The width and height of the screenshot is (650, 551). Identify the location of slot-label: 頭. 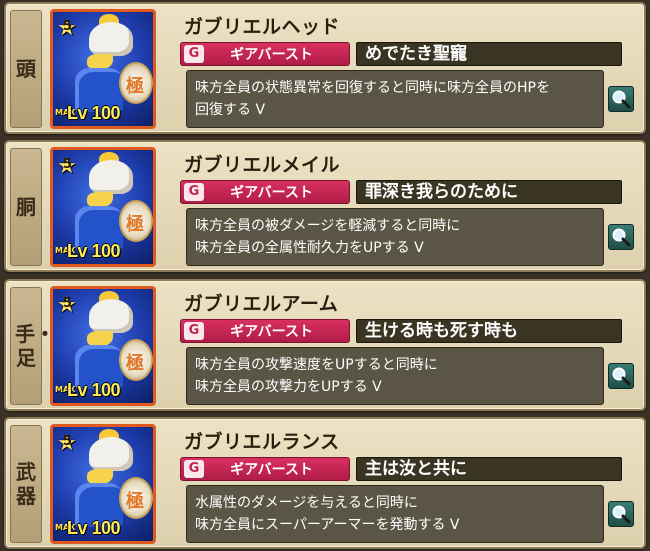
(26, 69).